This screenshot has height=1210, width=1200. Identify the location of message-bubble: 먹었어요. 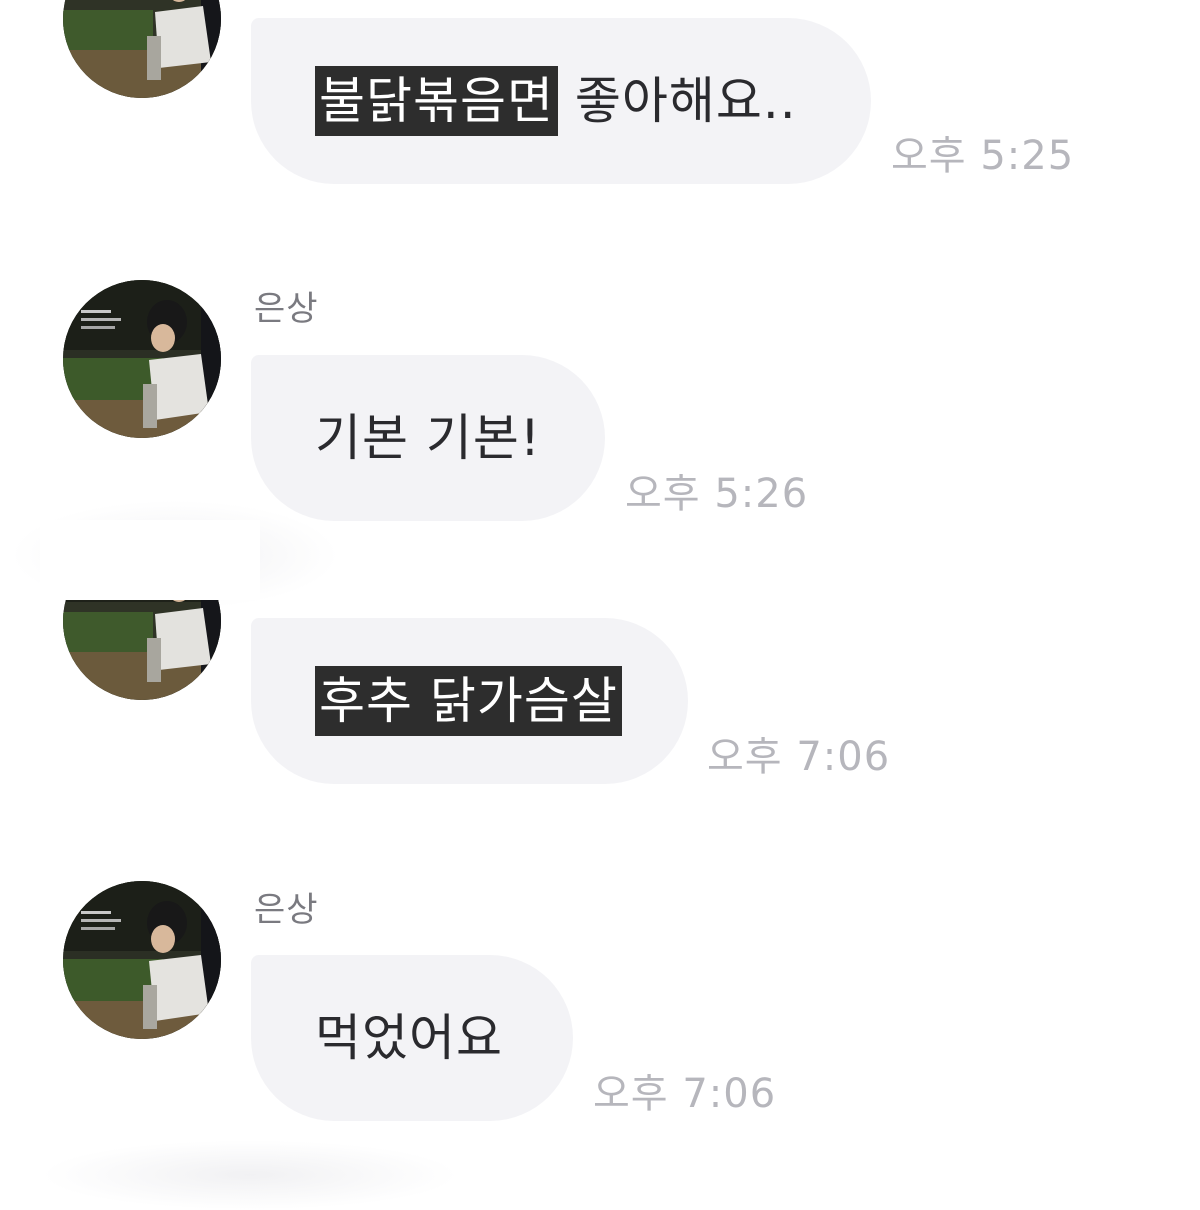
(412, 1038).